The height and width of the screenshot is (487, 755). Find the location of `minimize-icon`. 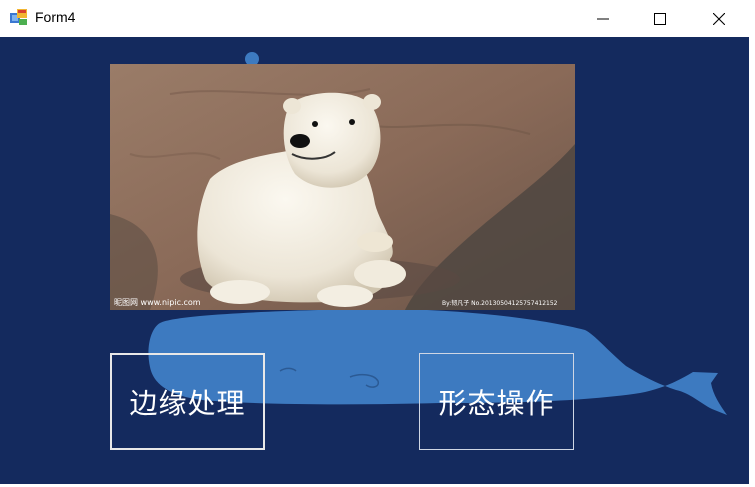

minimize-icon is located at coordinates (603, 18).